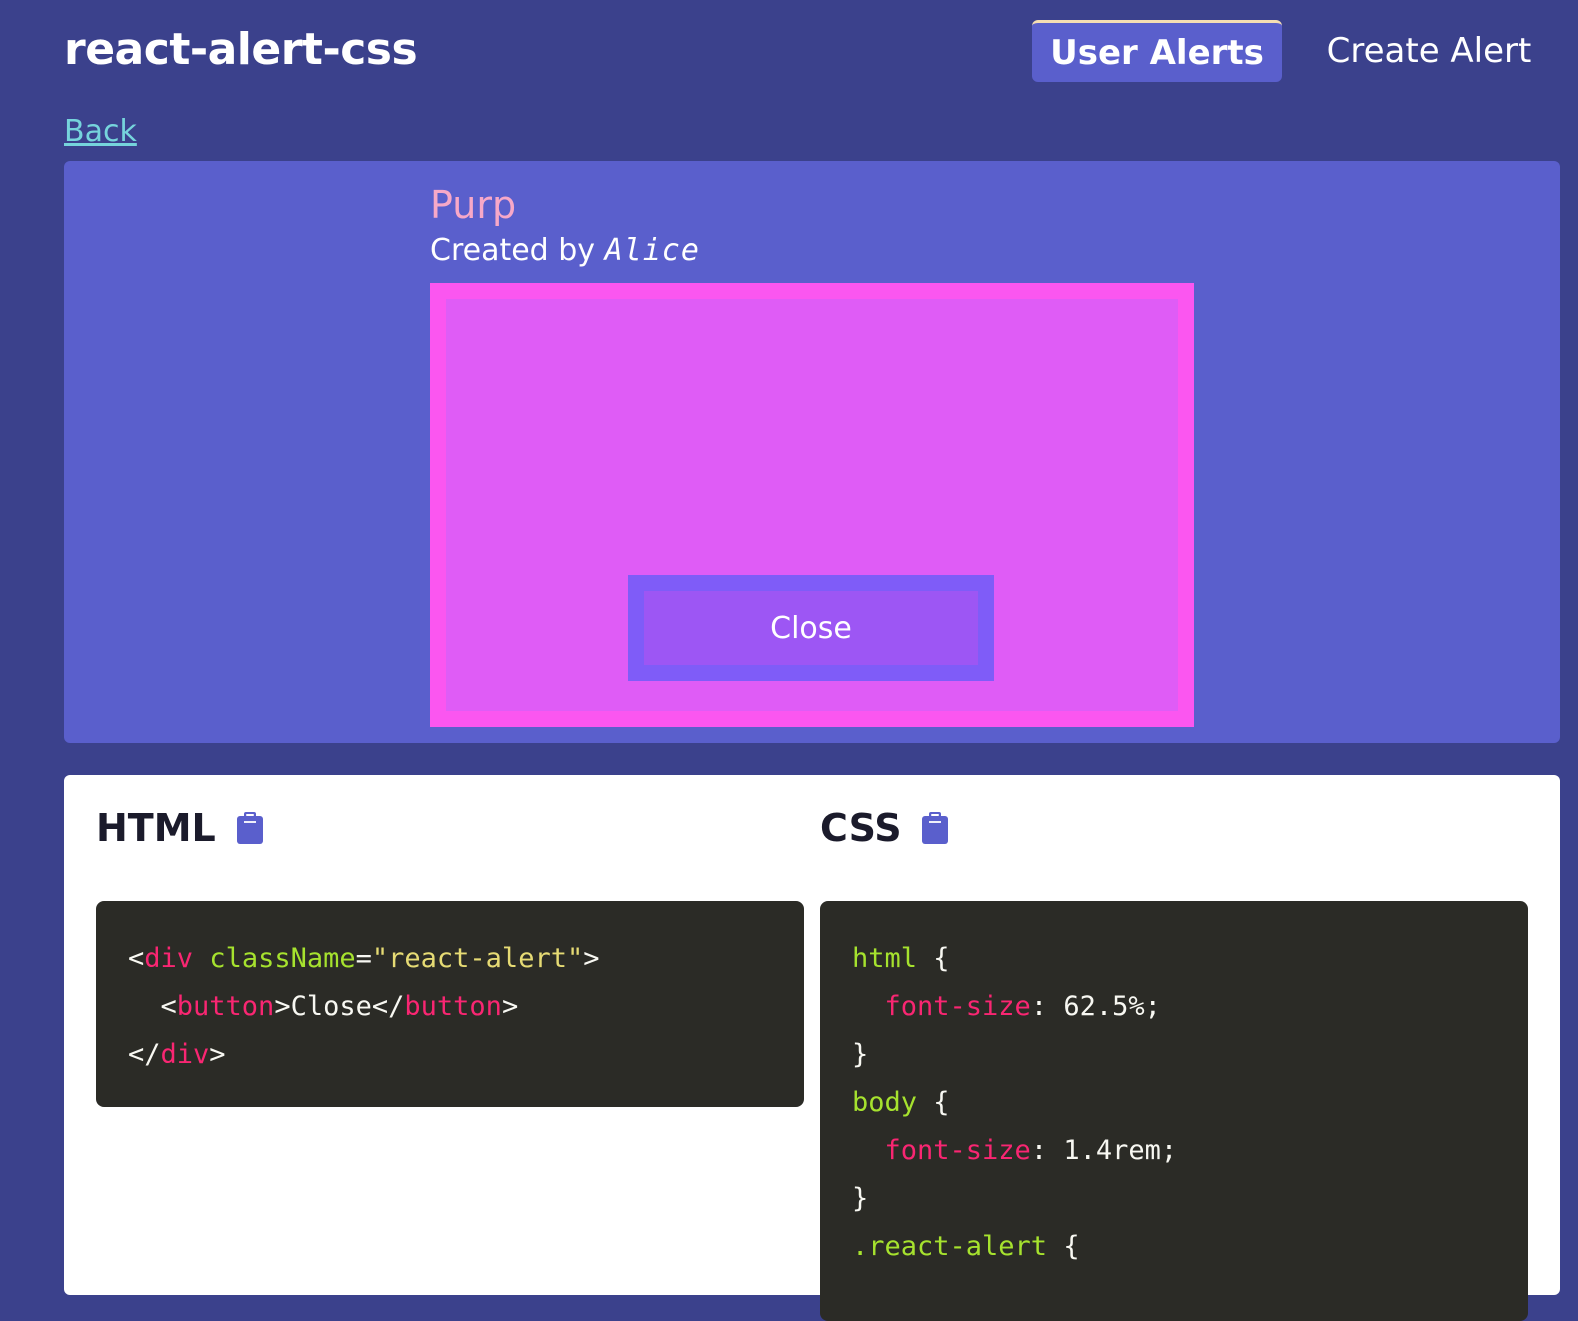  I want to click on code-line: <div className="react-alert">, so click(364, 958).